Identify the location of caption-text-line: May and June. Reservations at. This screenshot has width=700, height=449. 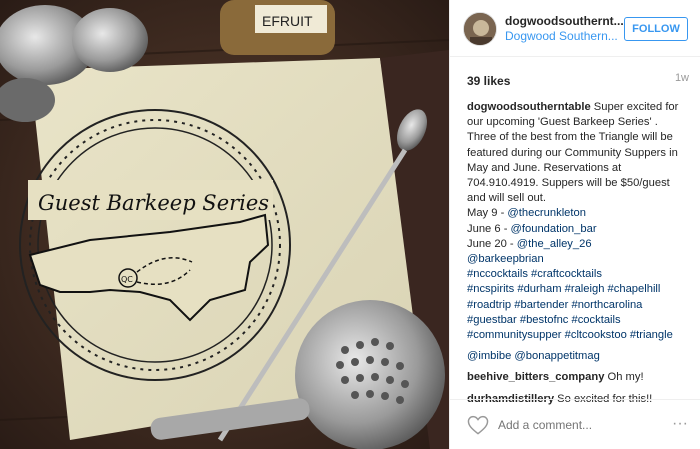
(544, 167).